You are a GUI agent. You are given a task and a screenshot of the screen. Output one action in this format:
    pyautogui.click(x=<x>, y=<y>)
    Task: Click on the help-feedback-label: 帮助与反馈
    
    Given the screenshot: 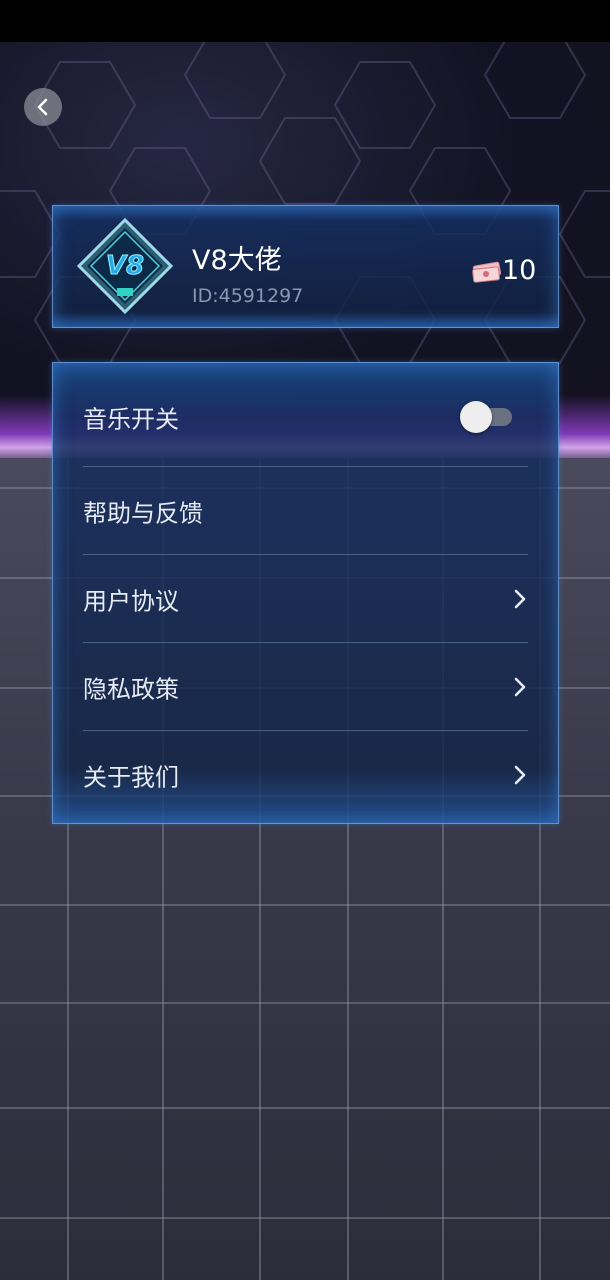 What is the action you would take?
    pyautogui.click(x=143, y=513)
    